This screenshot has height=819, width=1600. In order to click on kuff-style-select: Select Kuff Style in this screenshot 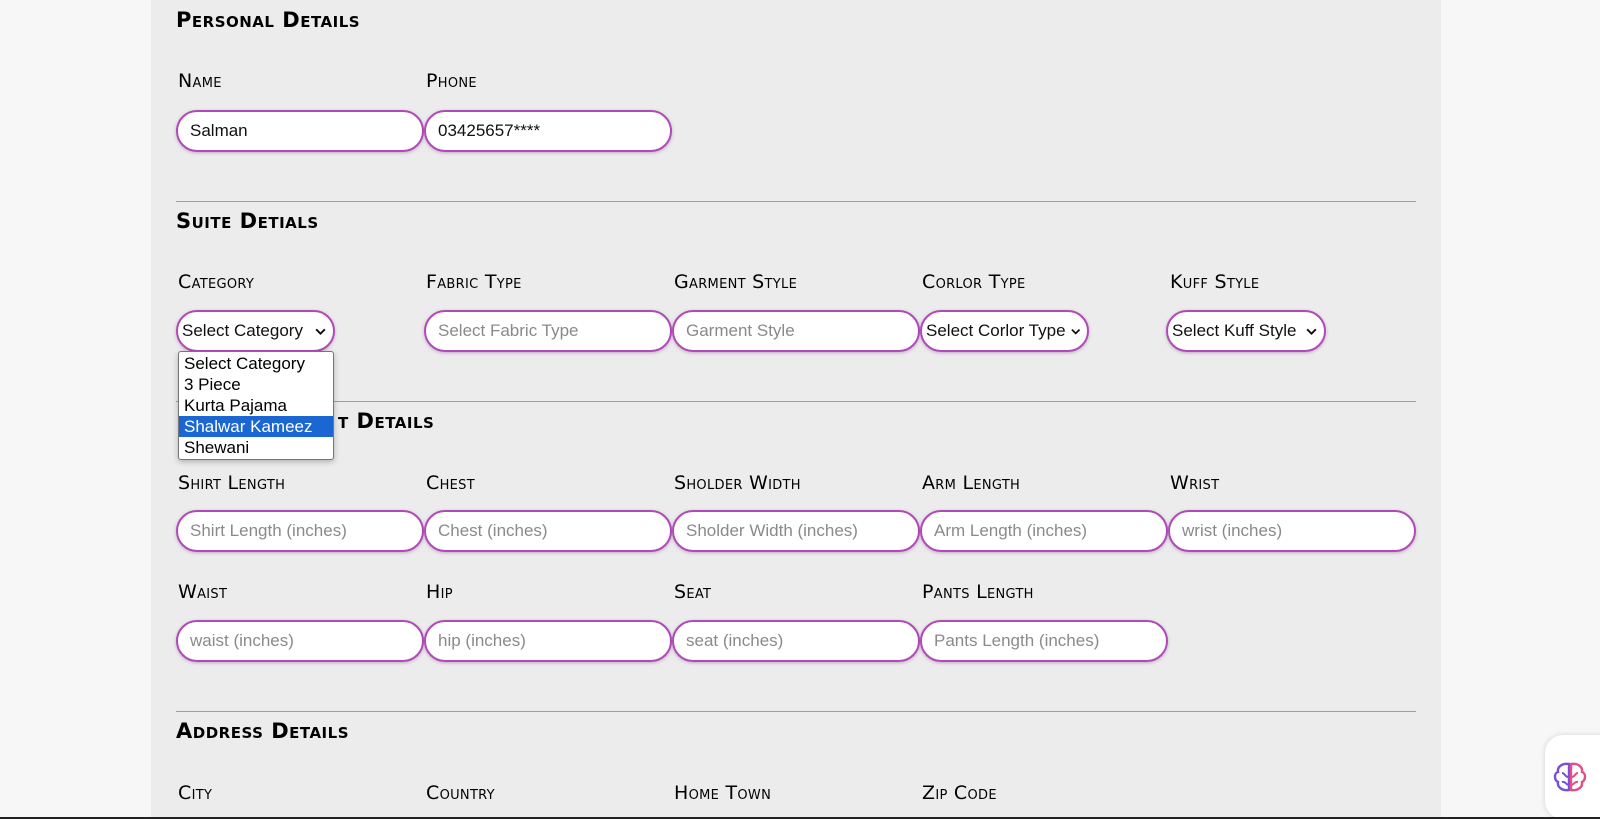, I will do `click(1246, 331)`.